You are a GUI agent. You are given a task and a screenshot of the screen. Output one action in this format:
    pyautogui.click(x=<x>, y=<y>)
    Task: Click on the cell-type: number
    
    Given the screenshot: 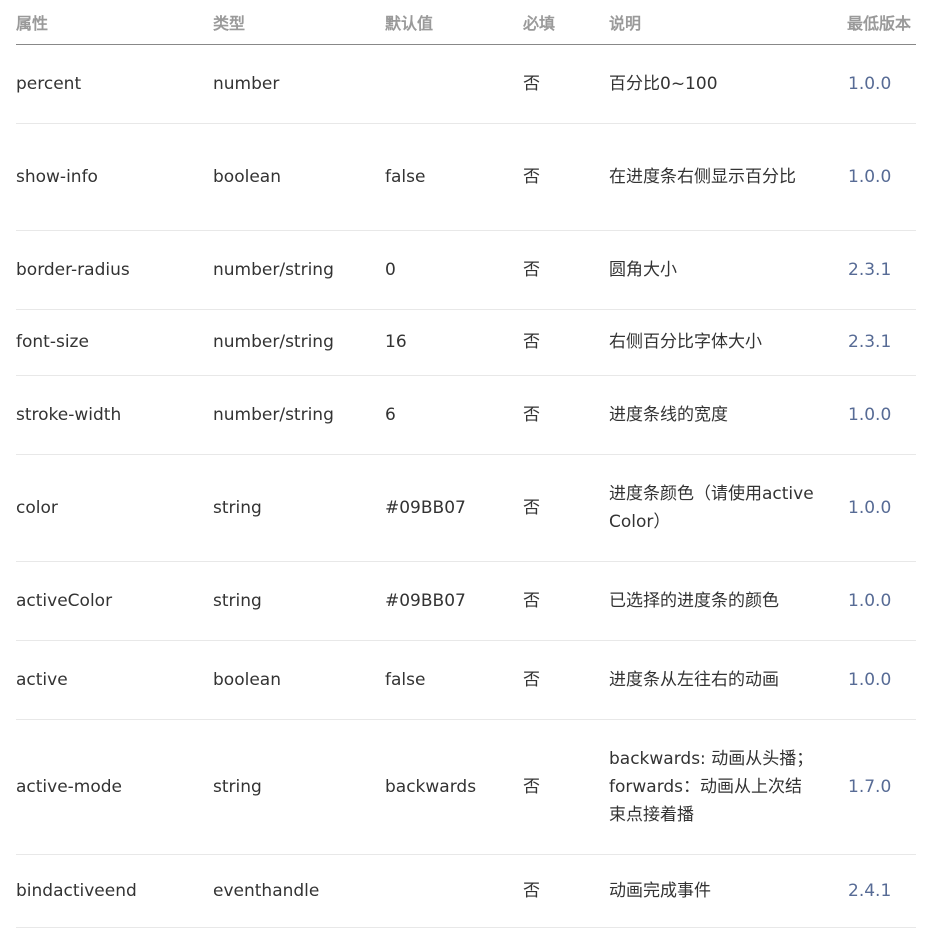 What is the action you would take?
    pyautogui.click(x=299, y=84)
    